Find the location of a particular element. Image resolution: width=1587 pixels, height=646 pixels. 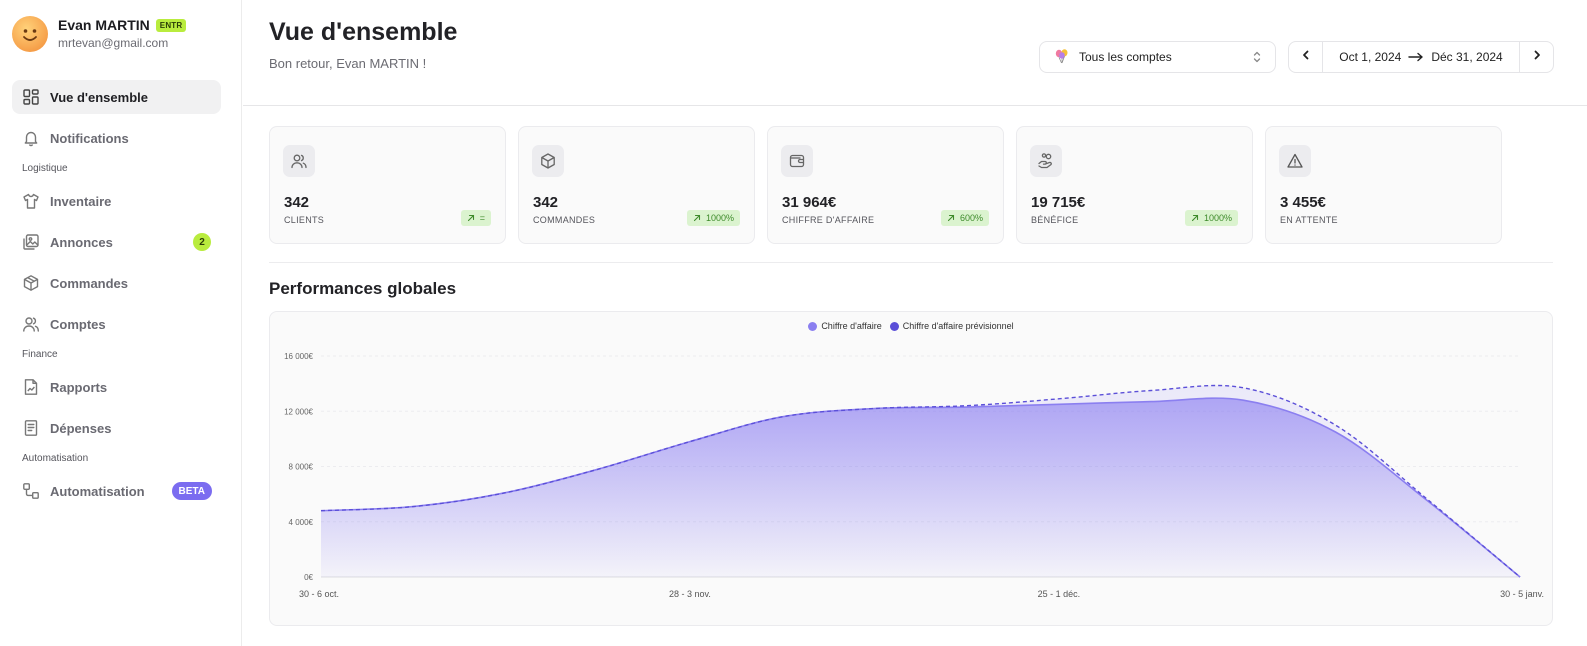

sidebar-item-label: Rapports is located at coordinates (79, 387).